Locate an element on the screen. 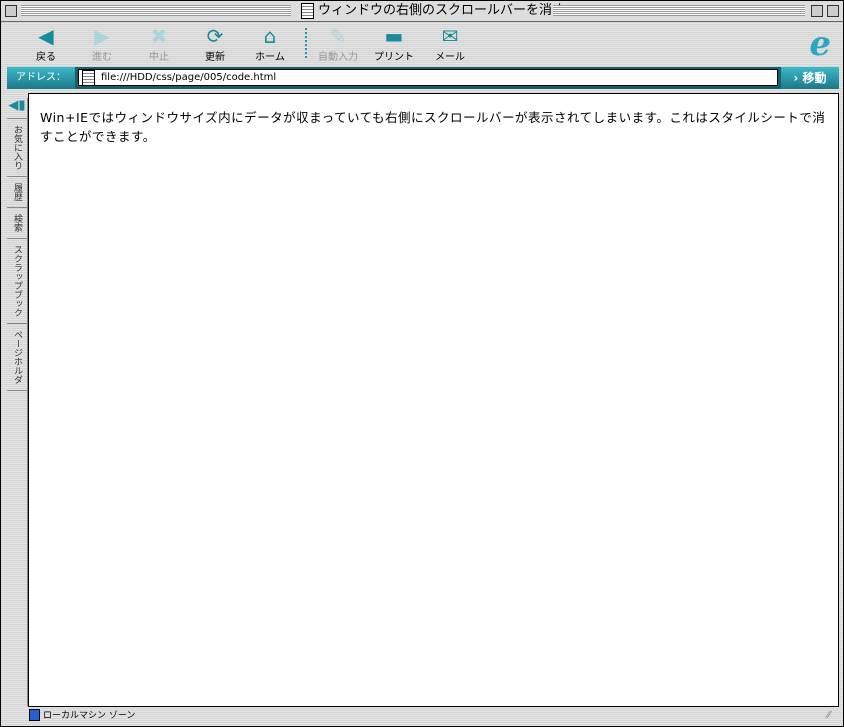 Image resolution: width=844 pixels, height=727 pixels. mail-button: ✉ メール is located at coordinates (450, 43).